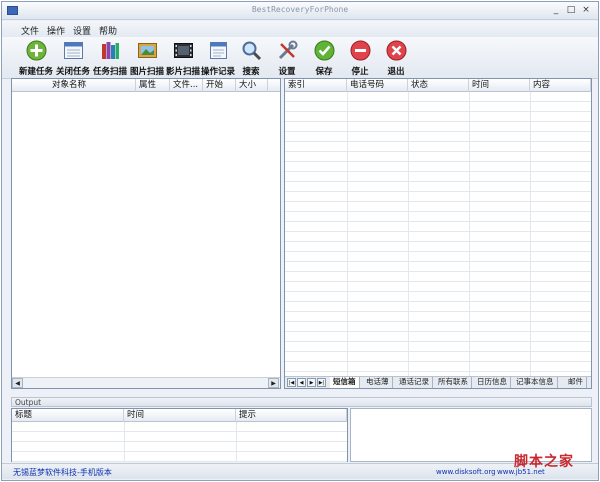  Describe the element at coordinates (273, 383) in the screenshot. I see `scroll-right-arrow-icon: ▶` at that location.